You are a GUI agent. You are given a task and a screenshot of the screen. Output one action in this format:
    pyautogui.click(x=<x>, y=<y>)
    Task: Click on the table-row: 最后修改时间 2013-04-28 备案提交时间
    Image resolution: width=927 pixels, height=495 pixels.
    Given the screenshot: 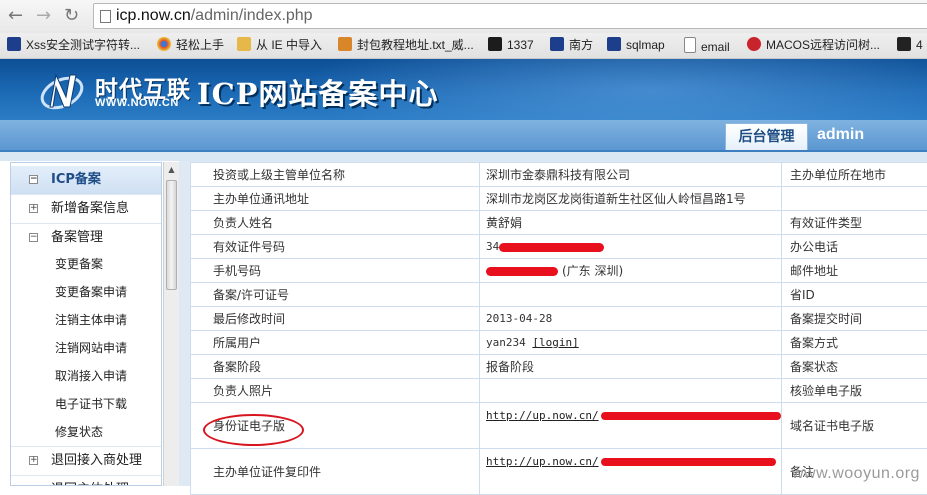 What is the action you would take?
    pyautogui.click(x=559, y=319)
    